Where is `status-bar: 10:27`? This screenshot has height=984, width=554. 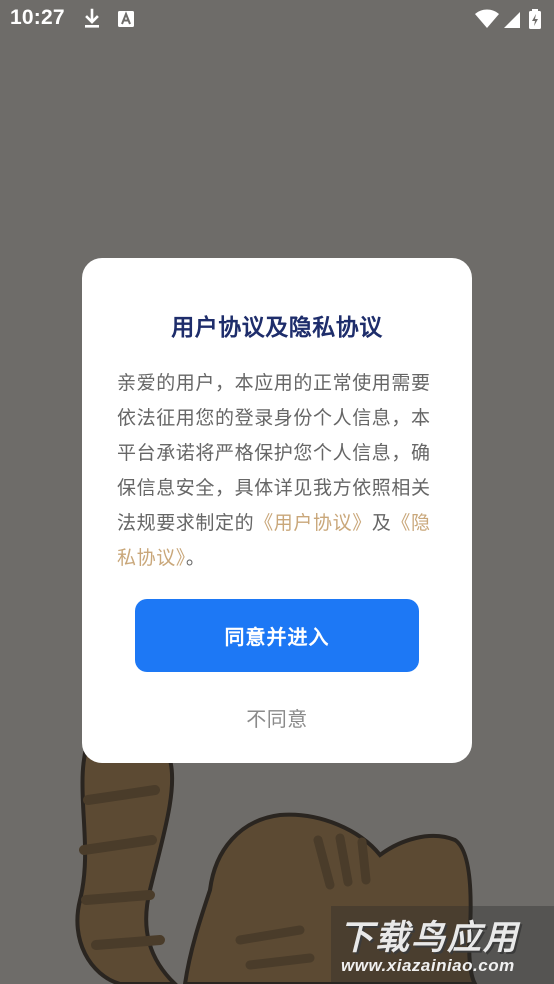
status-bar: 10:27 is located at coordinates (277, 19).